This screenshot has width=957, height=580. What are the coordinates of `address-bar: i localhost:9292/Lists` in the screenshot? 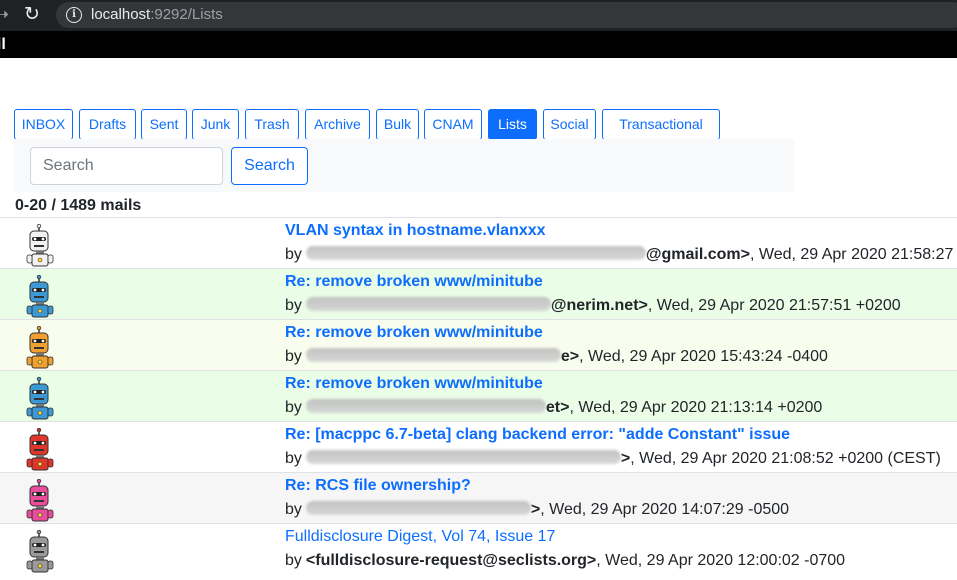 It's located at (506, 15).